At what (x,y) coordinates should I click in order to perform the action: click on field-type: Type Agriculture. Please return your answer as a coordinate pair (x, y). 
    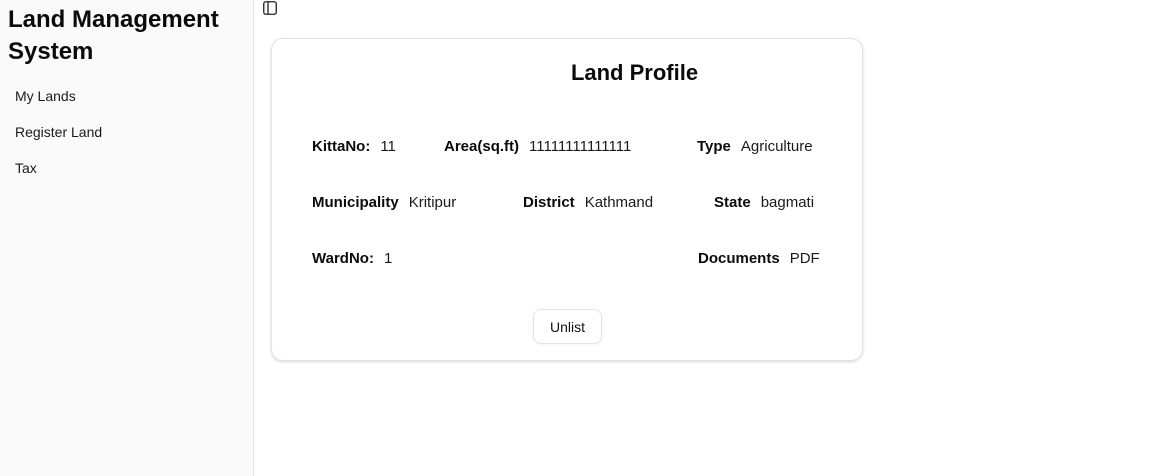
    Looking at the image, I should click on (755, 147).